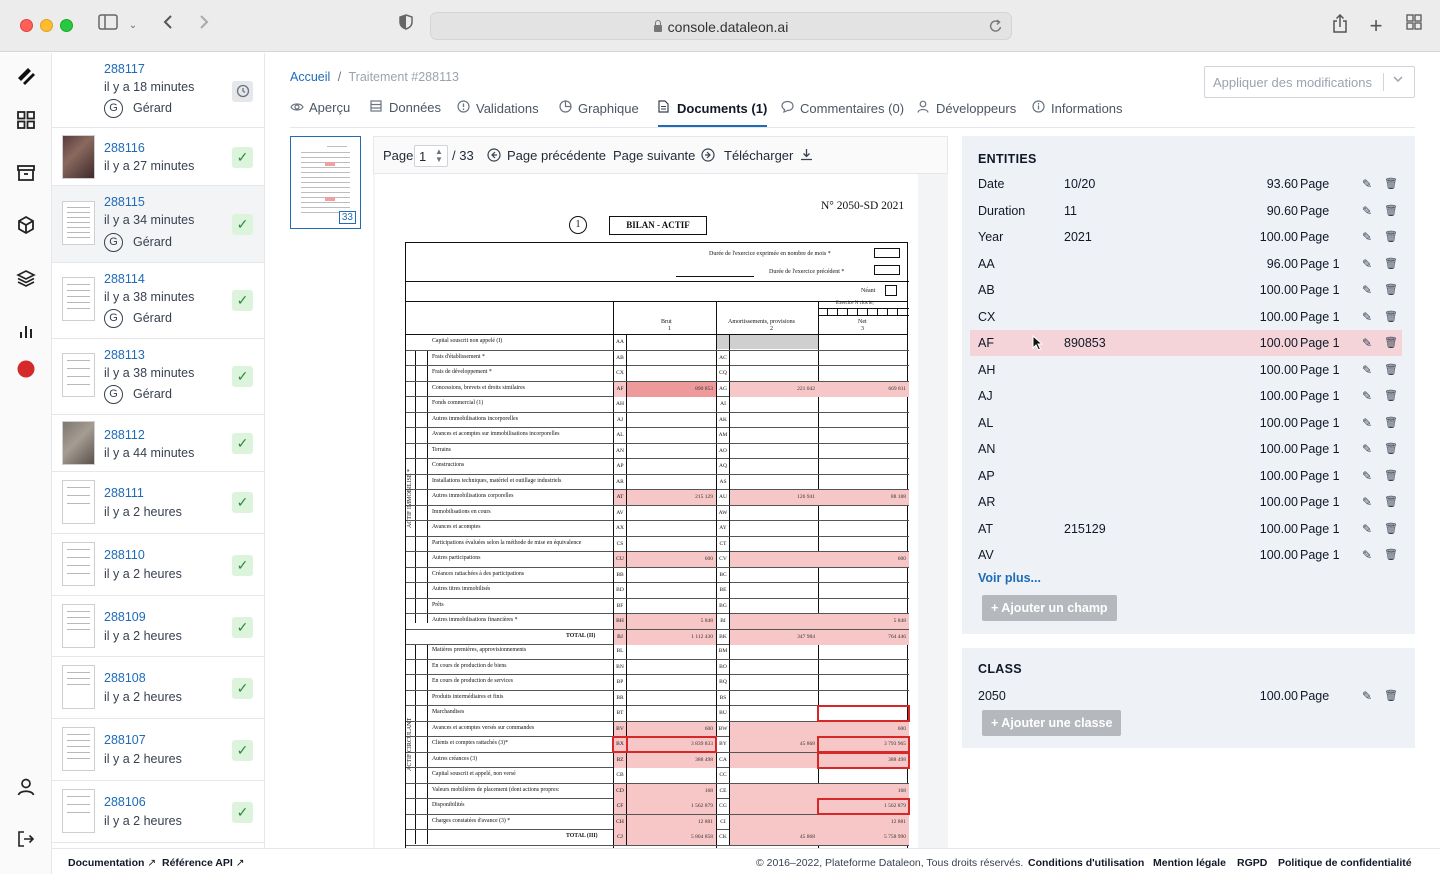 This screenshot has width=1440, height=874. I want to click on entity-row: Date 10/20 93.60 Page ✎ 🗑, so click(1186, 184).